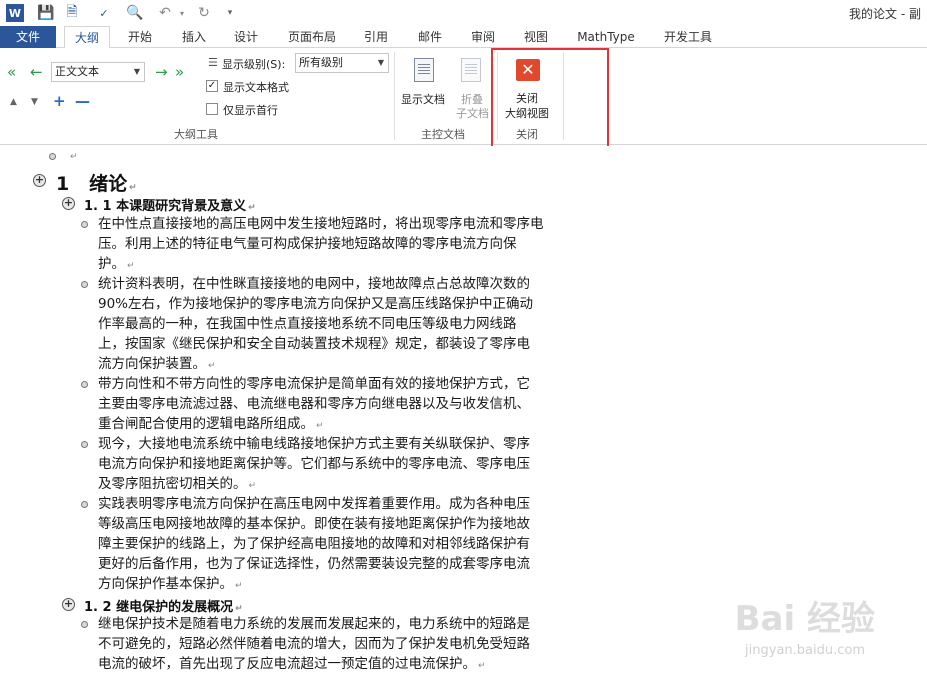 This screenshot has height=676, width=927. I want to click on outline-level-select: 正文文本 ▼, so click(98, 72).